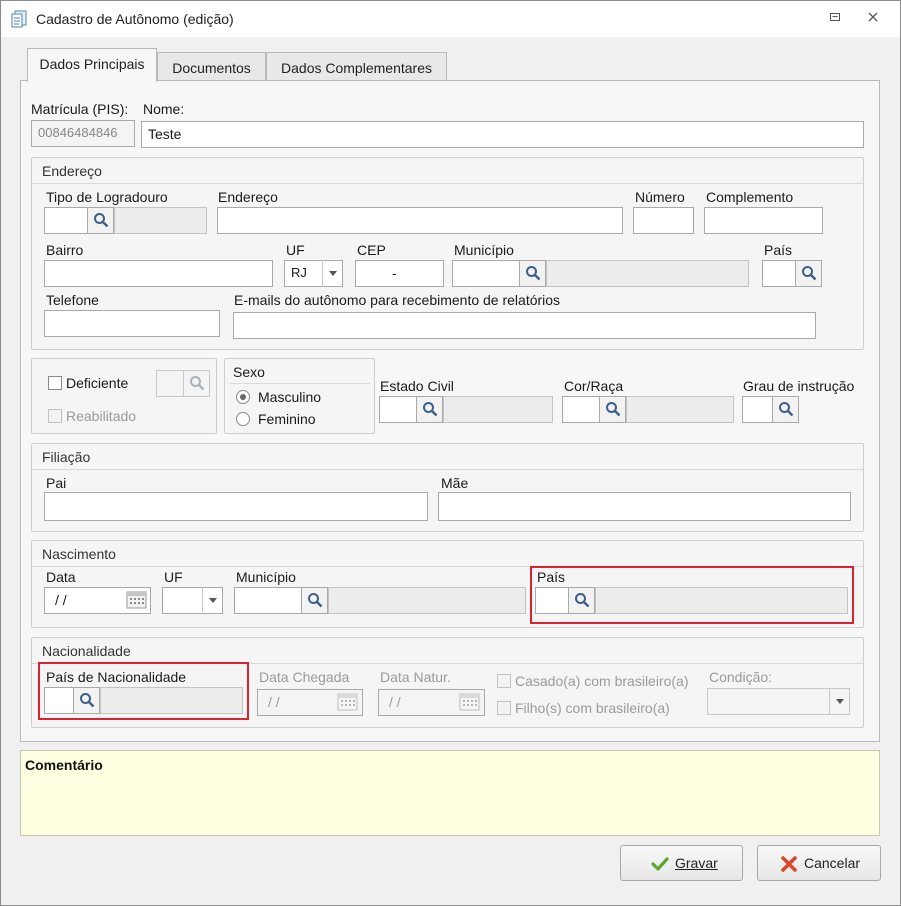 The height and width of the screenshot is (906, 901). I want to click on cor-raca-label: Cor/Raça, so click(594, 386).